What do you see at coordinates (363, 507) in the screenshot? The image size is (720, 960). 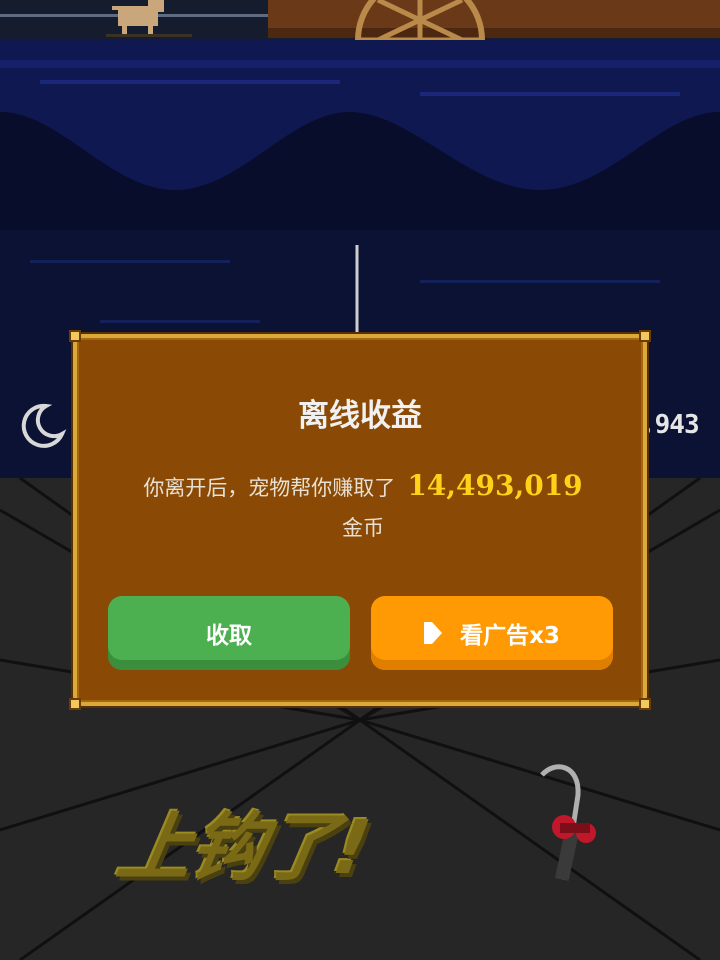 I see `dialog-message: 你离开后，宠物帮你赚取了 14,493,019 金币` at bounding box center [363, 507].